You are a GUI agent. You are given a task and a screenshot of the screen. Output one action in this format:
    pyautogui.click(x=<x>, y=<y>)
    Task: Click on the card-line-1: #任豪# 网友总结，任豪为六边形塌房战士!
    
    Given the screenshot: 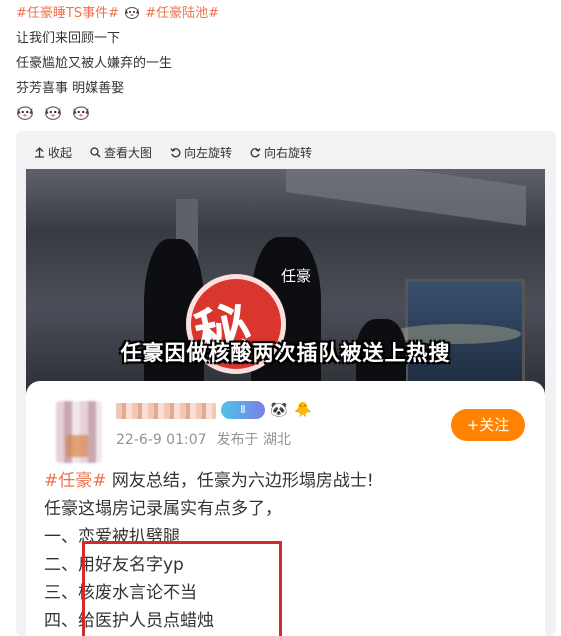 What is the action you would take?
    pyautogui.click(x=289, y=481)
    